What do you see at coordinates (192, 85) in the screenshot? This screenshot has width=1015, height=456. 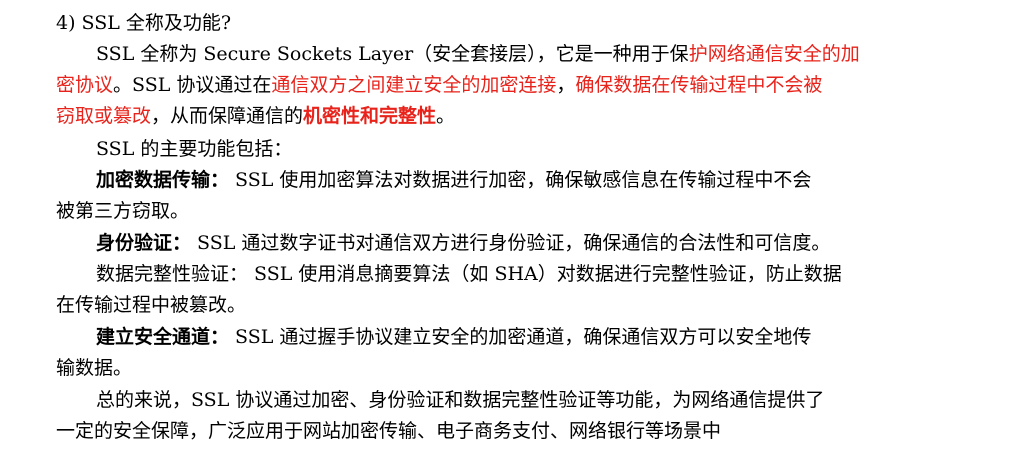 I see `intro-text: 。SSL 协议通过在` at bounding box center [192, 85].